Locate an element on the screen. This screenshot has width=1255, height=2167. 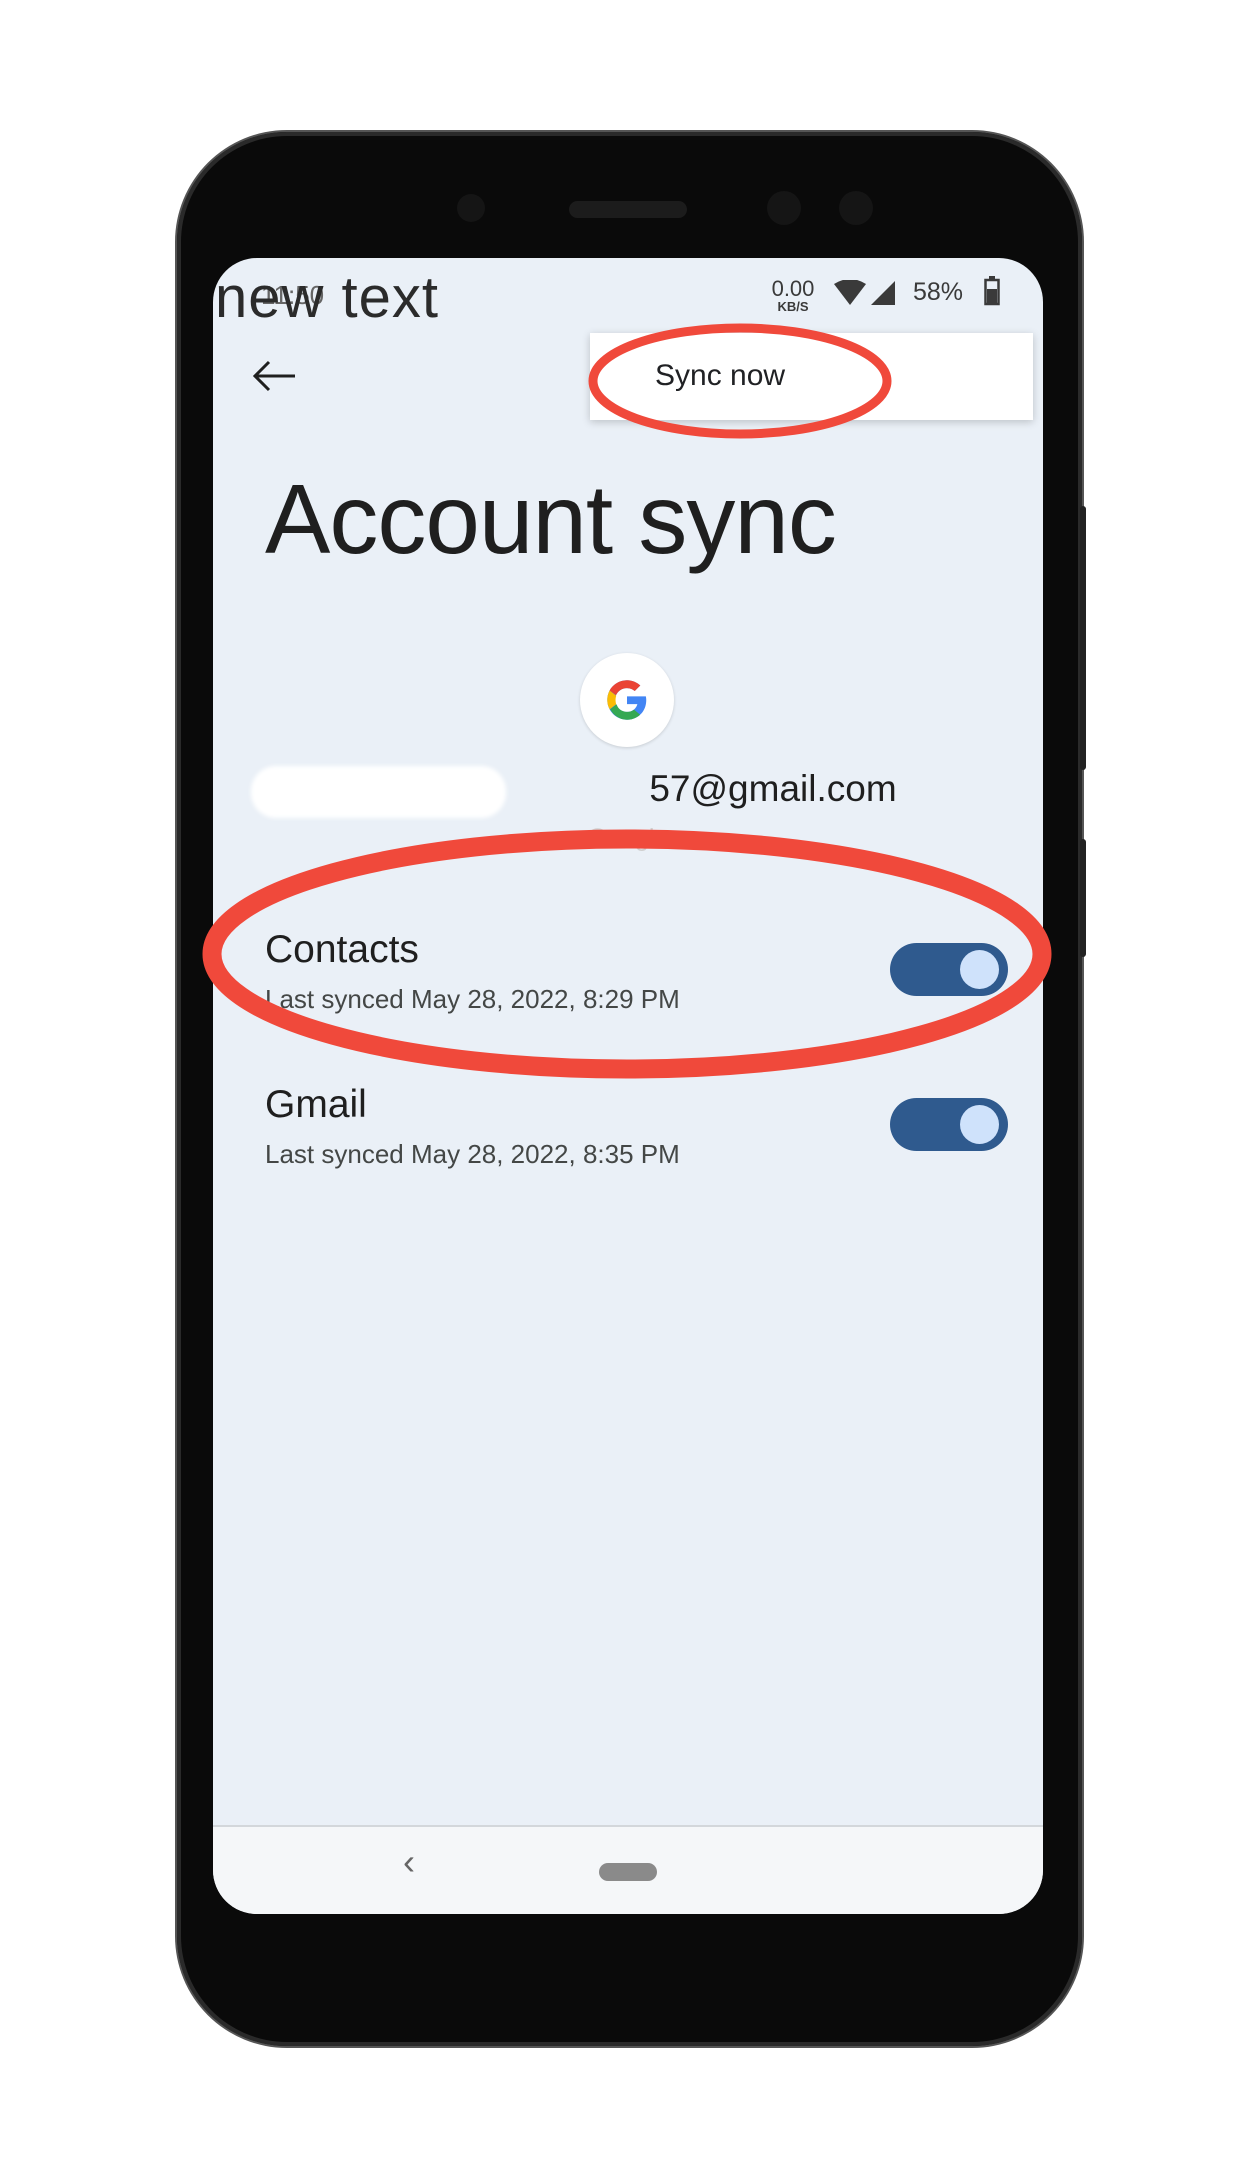
sync-item-subtitle: Last synced May 28, 2022, 8:29 PM is located at coordinates (472, 999).